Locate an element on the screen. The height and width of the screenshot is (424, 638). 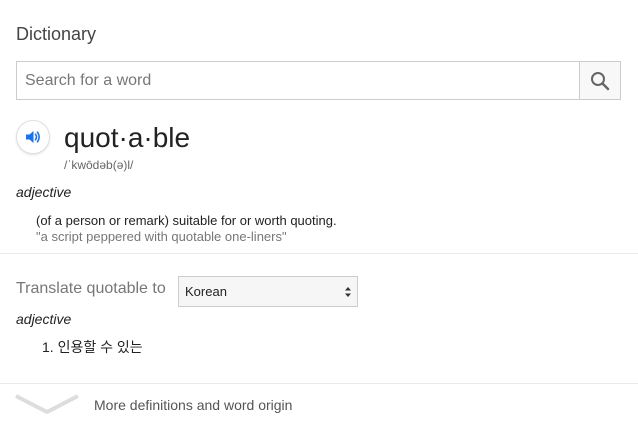
section-divider is located at coordinates (319, 253).